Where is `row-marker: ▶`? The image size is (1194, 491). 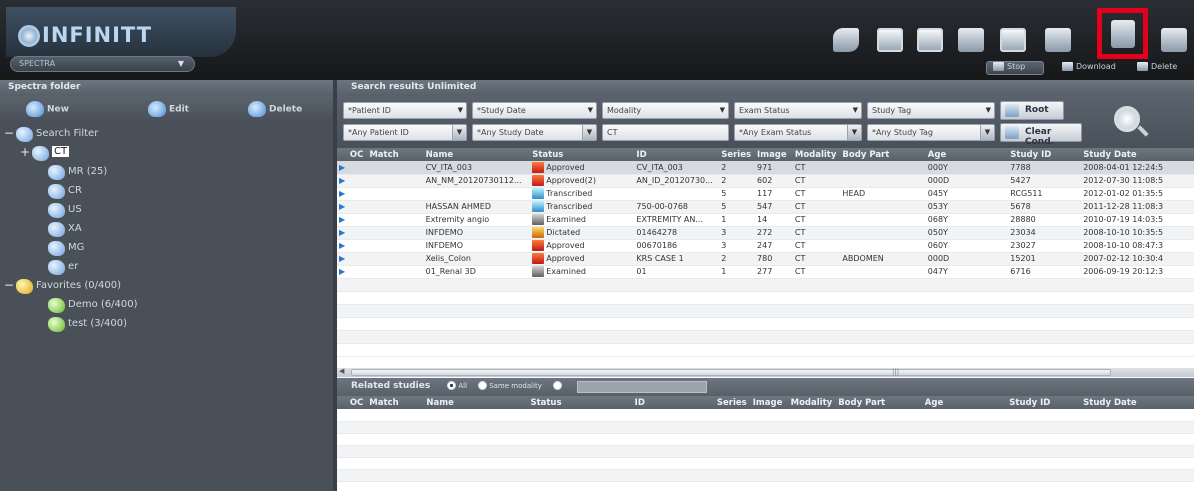
row-marker: ▶ is located at coordinates (342, 259).